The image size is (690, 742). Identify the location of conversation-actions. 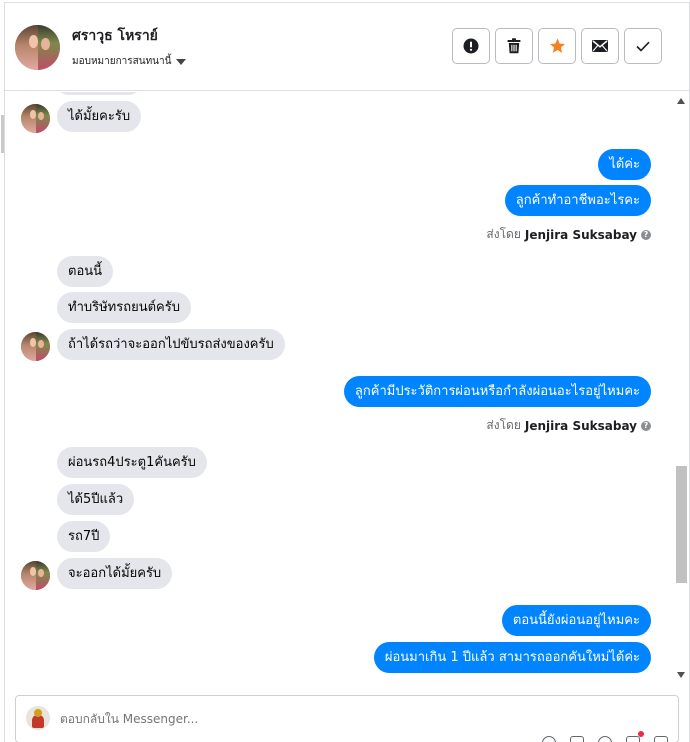
(557, 46).